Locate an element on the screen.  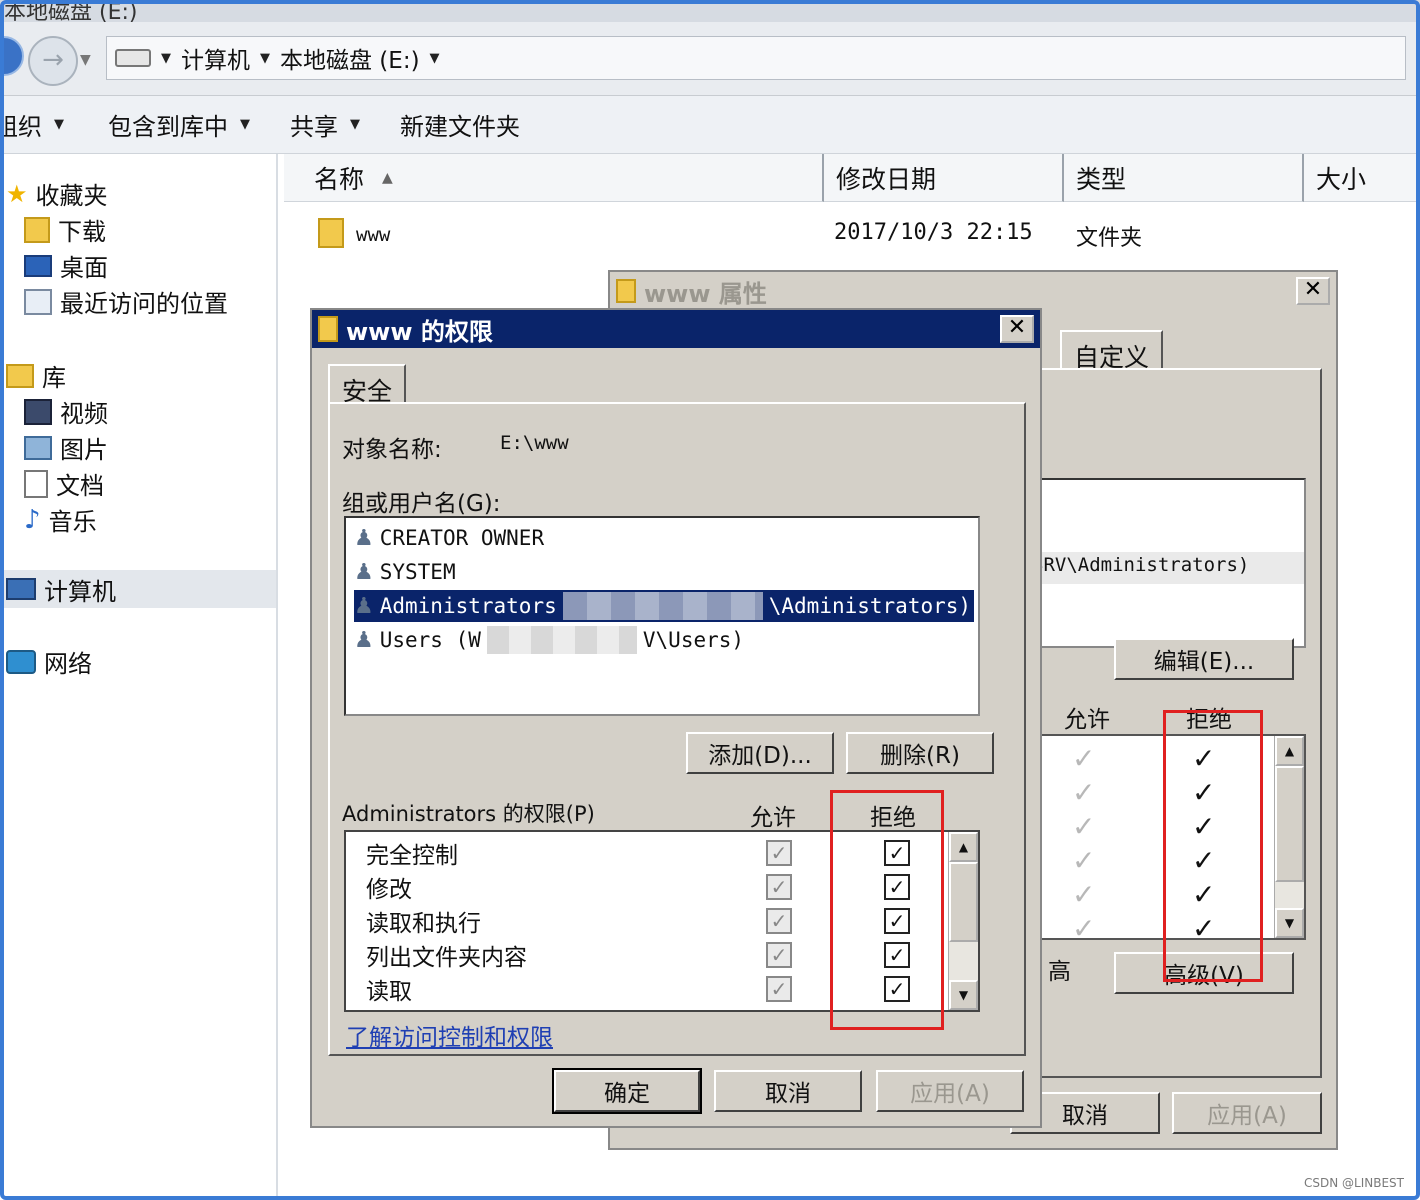
user-name: Users (W is located at coordinates (430, 640).